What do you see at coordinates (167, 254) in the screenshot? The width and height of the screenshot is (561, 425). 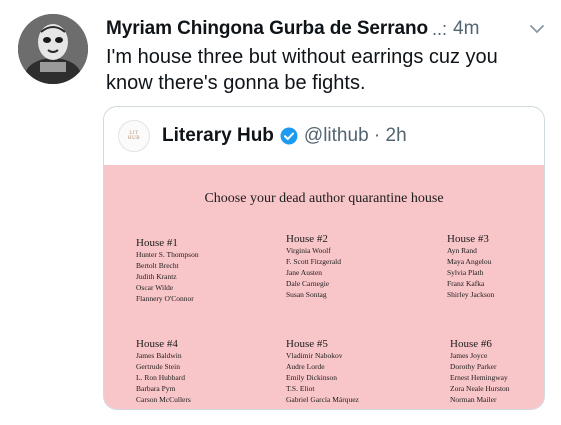 I see `house-member: Hunter S. Thompson` at bounding box center [167, 254].